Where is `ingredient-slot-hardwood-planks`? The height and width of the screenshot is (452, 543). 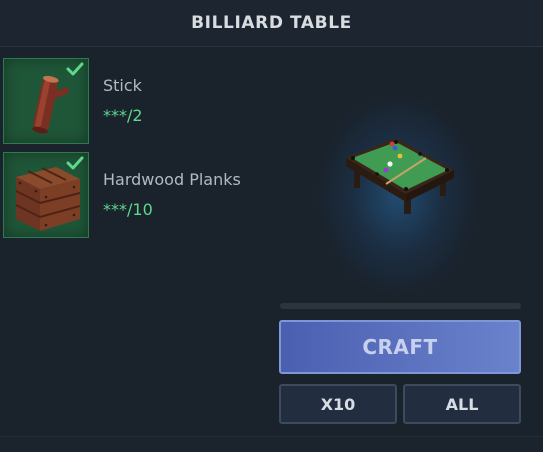 ingredient-slot-hardwood-planks is located at coordinates (46, 195).